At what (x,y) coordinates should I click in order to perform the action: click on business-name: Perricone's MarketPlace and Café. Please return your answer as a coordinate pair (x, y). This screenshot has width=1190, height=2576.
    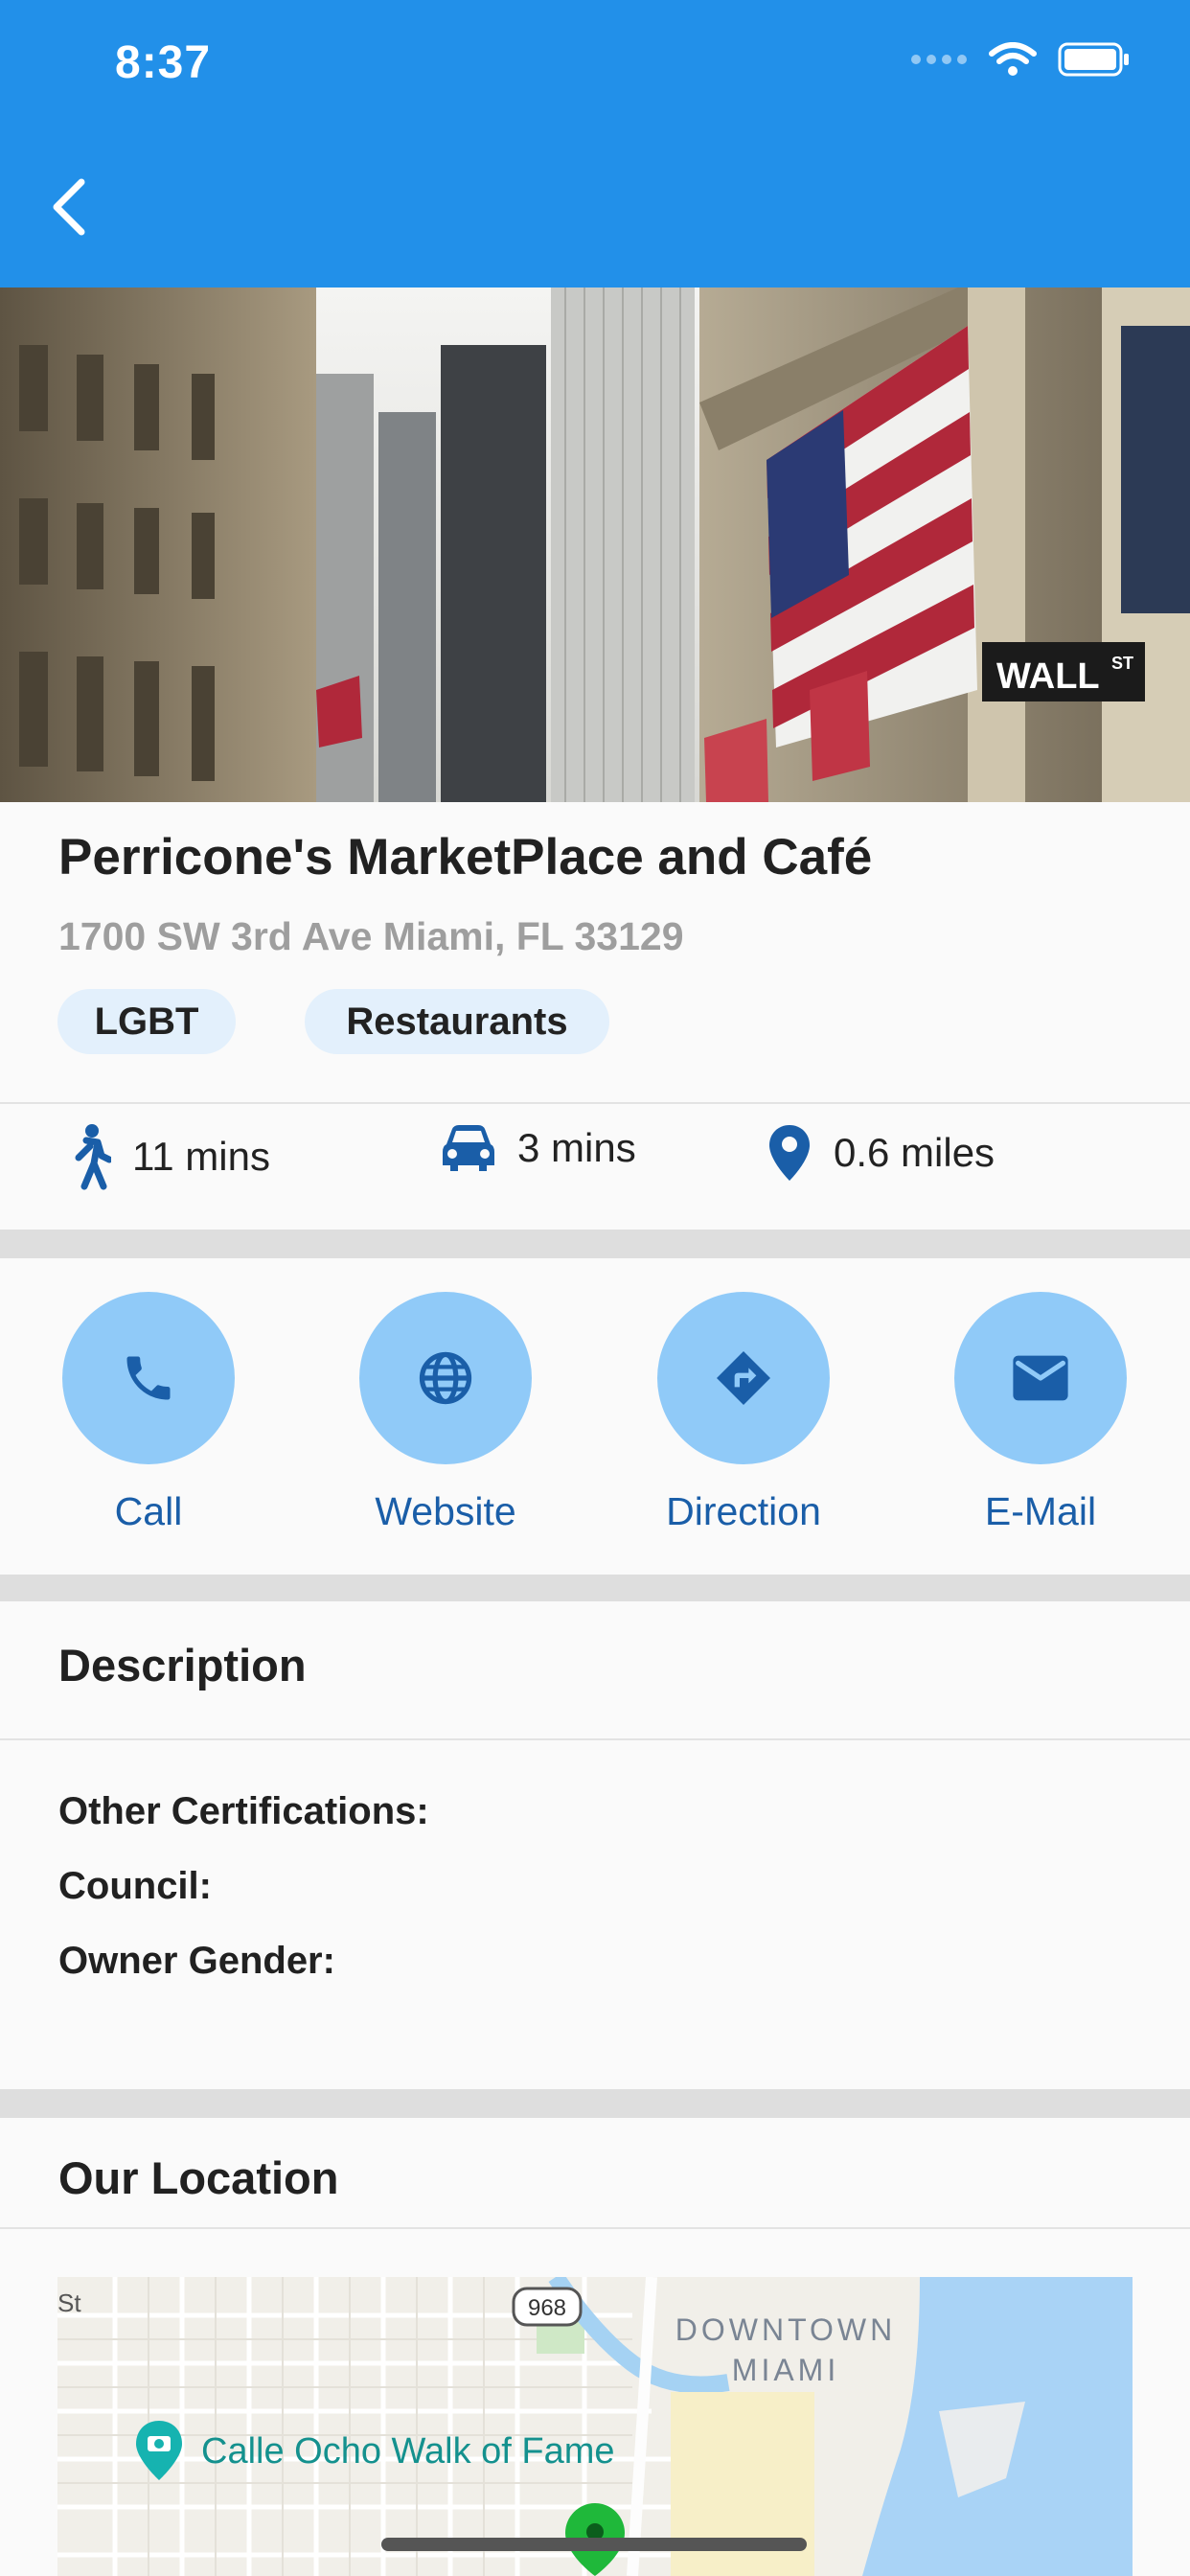
    Looking at the image, I should click on (466, 857).